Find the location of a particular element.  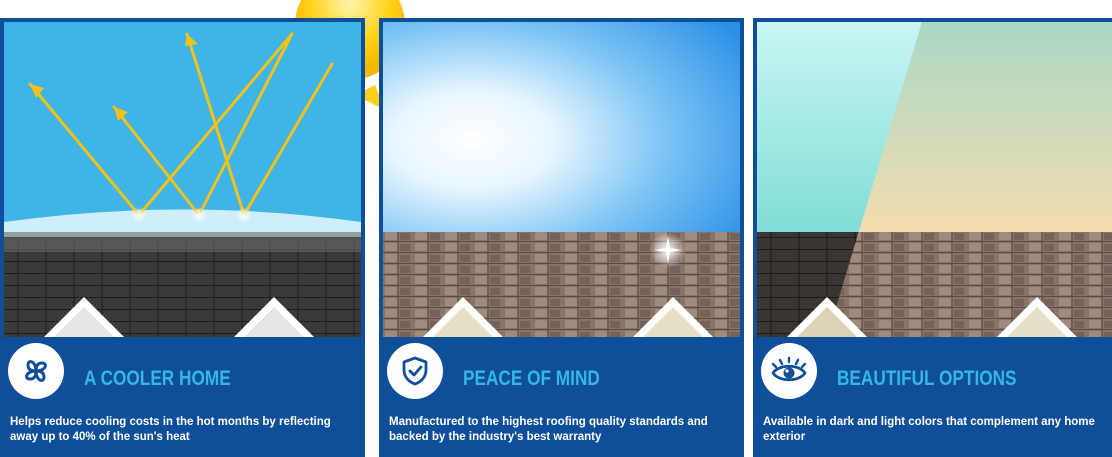

eye-icon is located at coordinates (789, 369).